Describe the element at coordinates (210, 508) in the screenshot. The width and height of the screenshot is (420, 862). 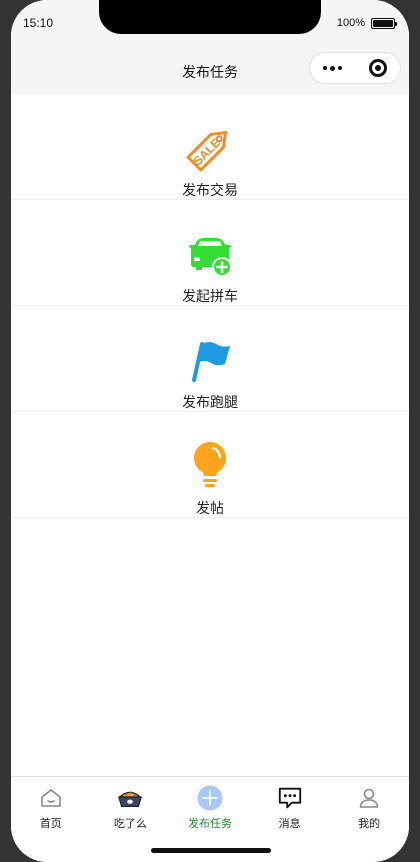
I see `menu-item-label: 发帖` at that location.